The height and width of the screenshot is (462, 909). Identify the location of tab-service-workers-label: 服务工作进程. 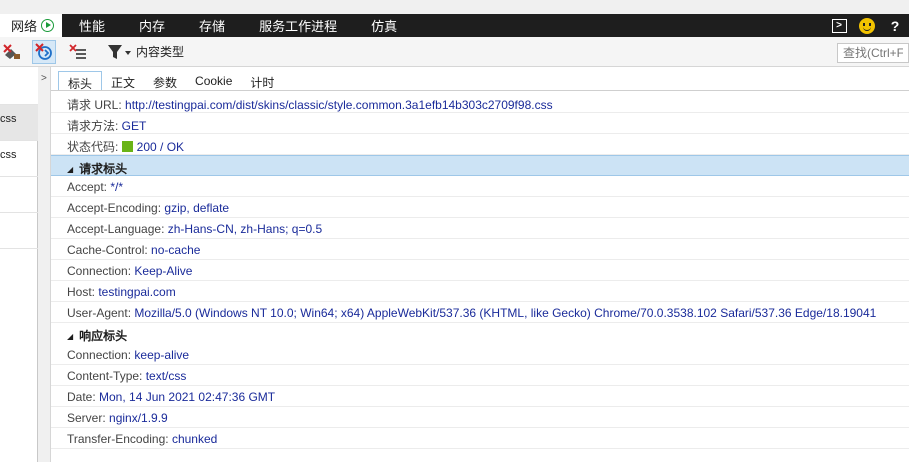
(298, 26).